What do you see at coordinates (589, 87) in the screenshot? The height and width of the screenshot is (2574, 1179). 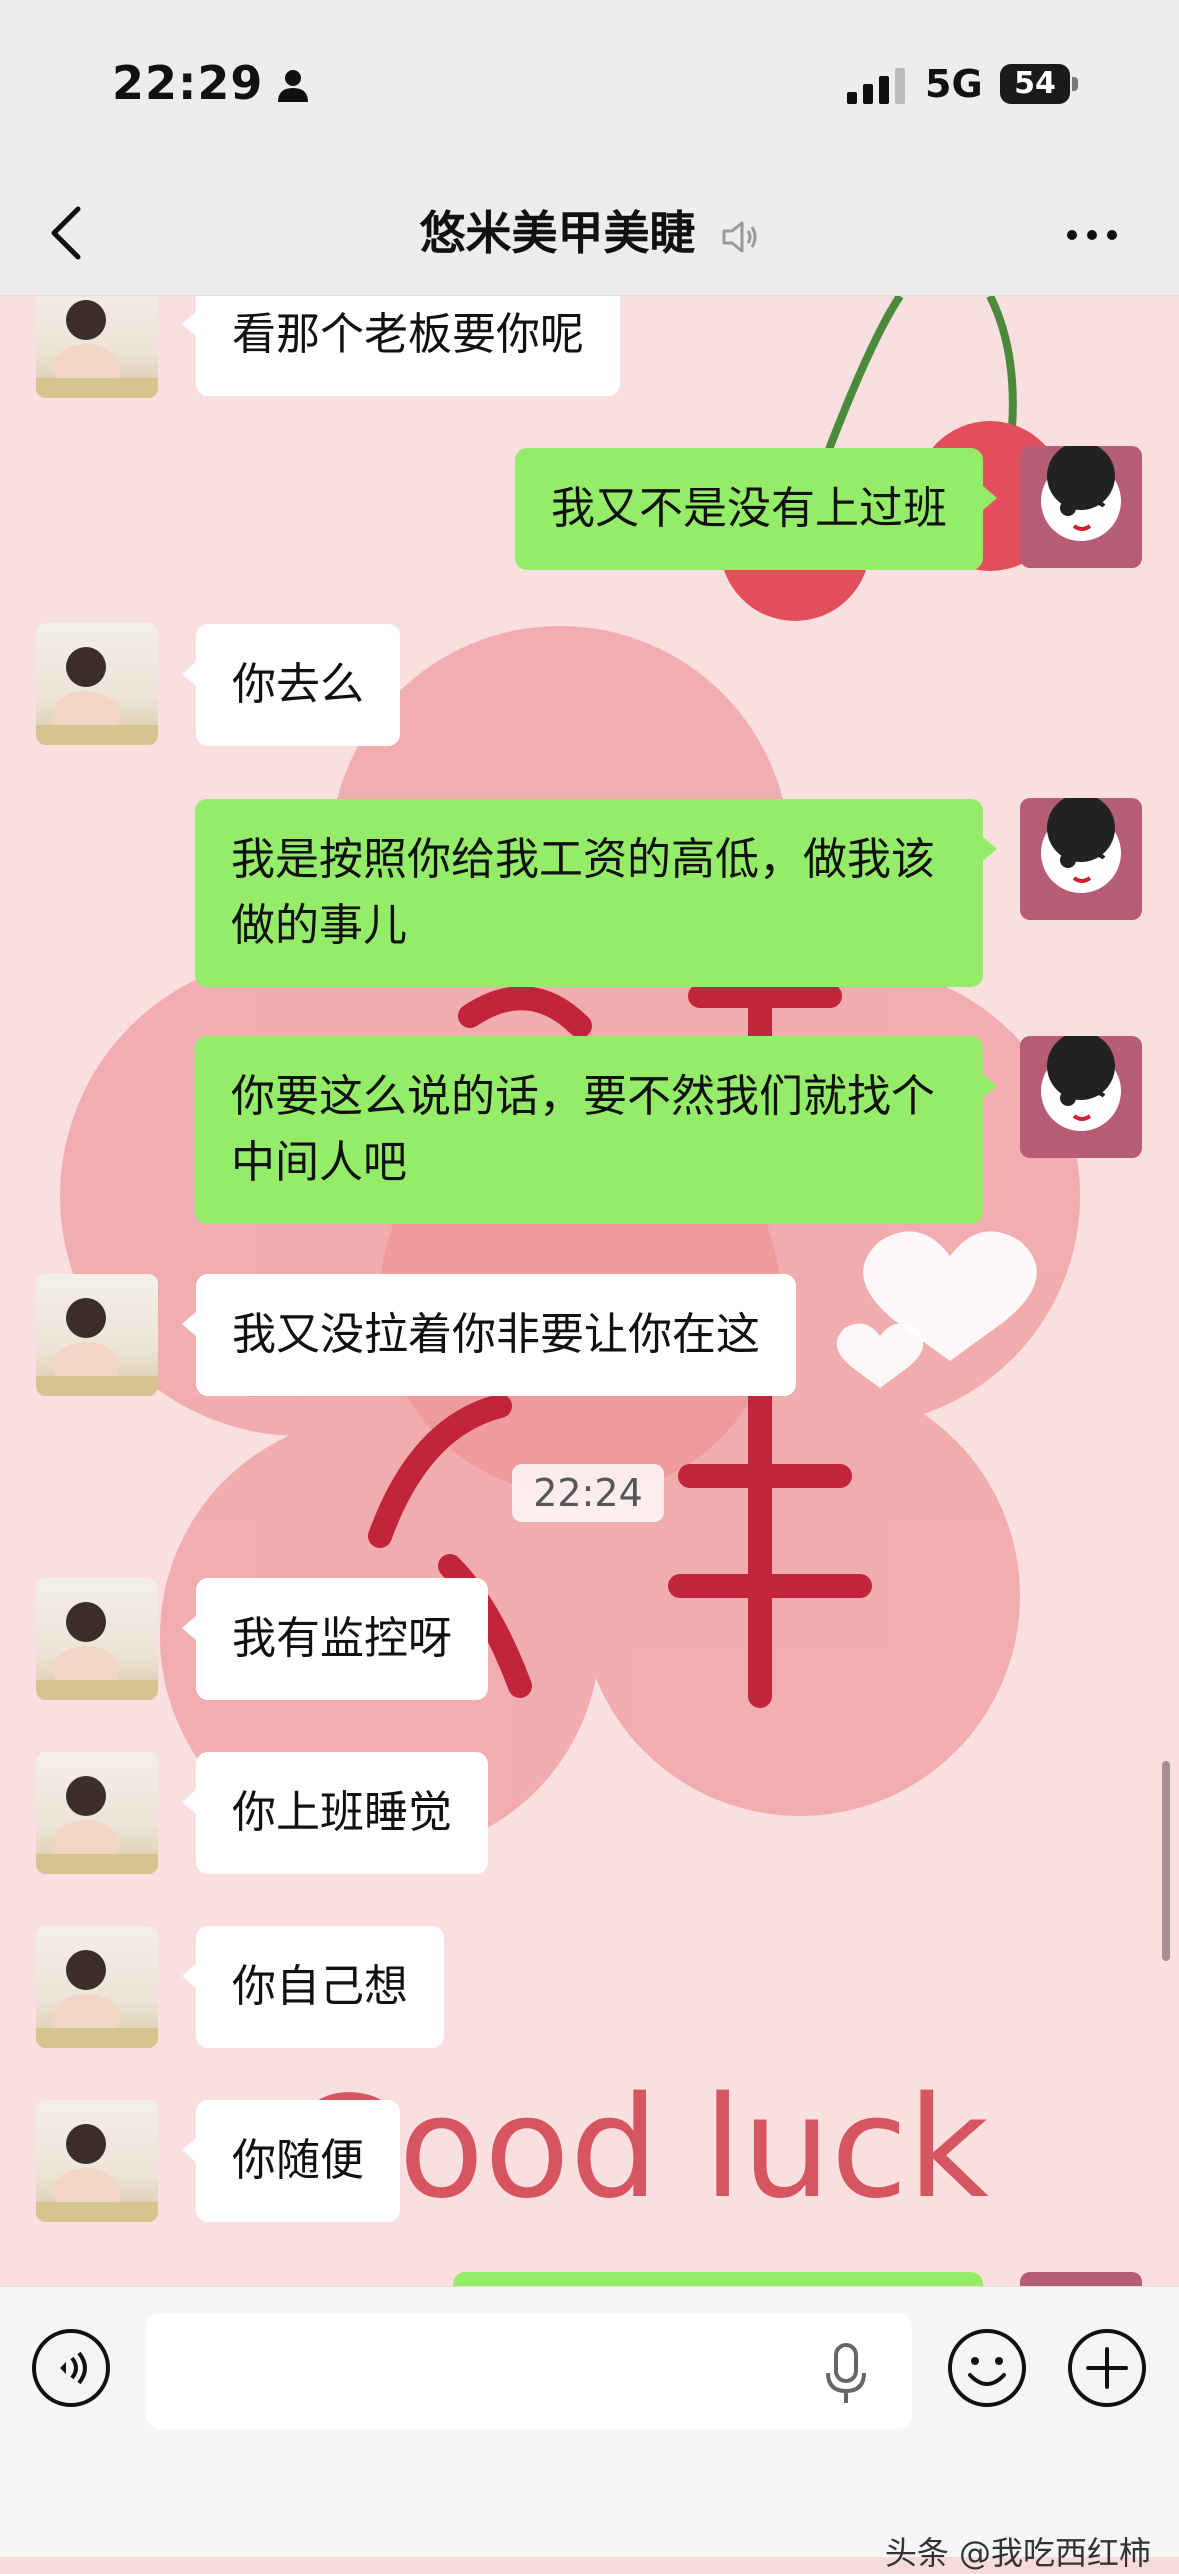 I see `status-bar: 22:29 5G 54` at bounding box center [589, 87].